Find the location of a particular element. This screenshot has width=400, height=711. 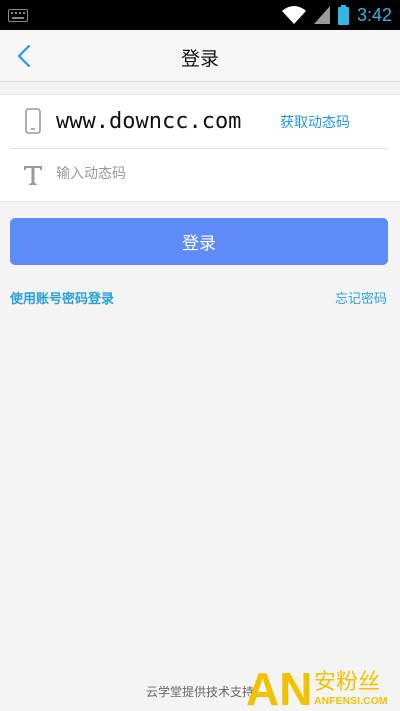

account-password-login-link: 使用账号密码登录 is located at coordinates (62, 297).